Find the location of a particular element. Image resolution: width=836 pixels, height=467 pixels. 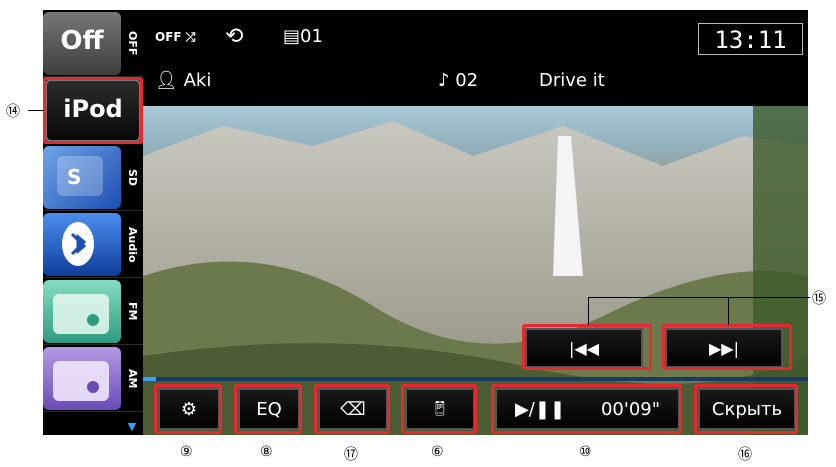

source-label-sd: SD is located at coordinates (132, 177).